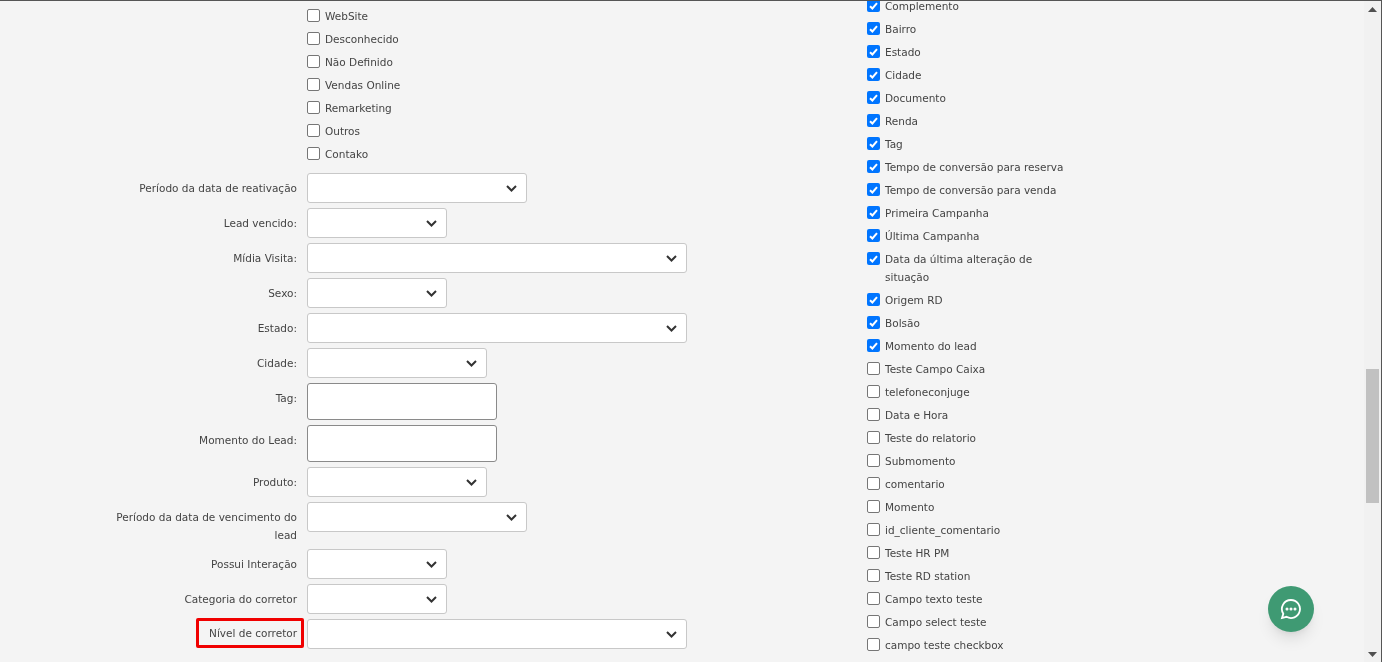 This screenshot has width=1382, height=662. Describe the element at coordinates (943, 529) in the screenshot. I see `checkbox-label: id_cliente_comentario` at that location.